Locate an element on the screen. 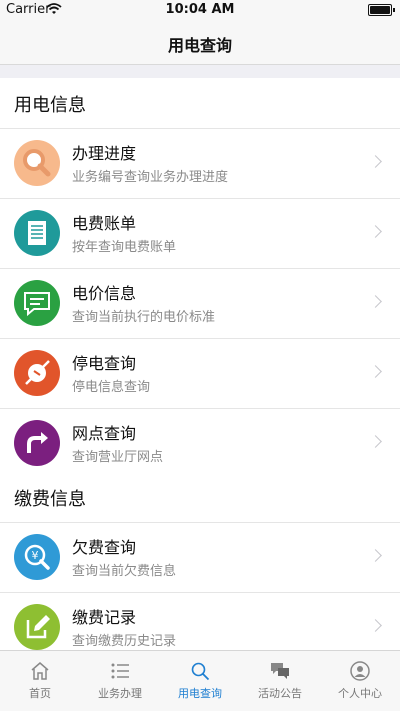  section-header: 缴费信息 is located at coordinates (200, 497).